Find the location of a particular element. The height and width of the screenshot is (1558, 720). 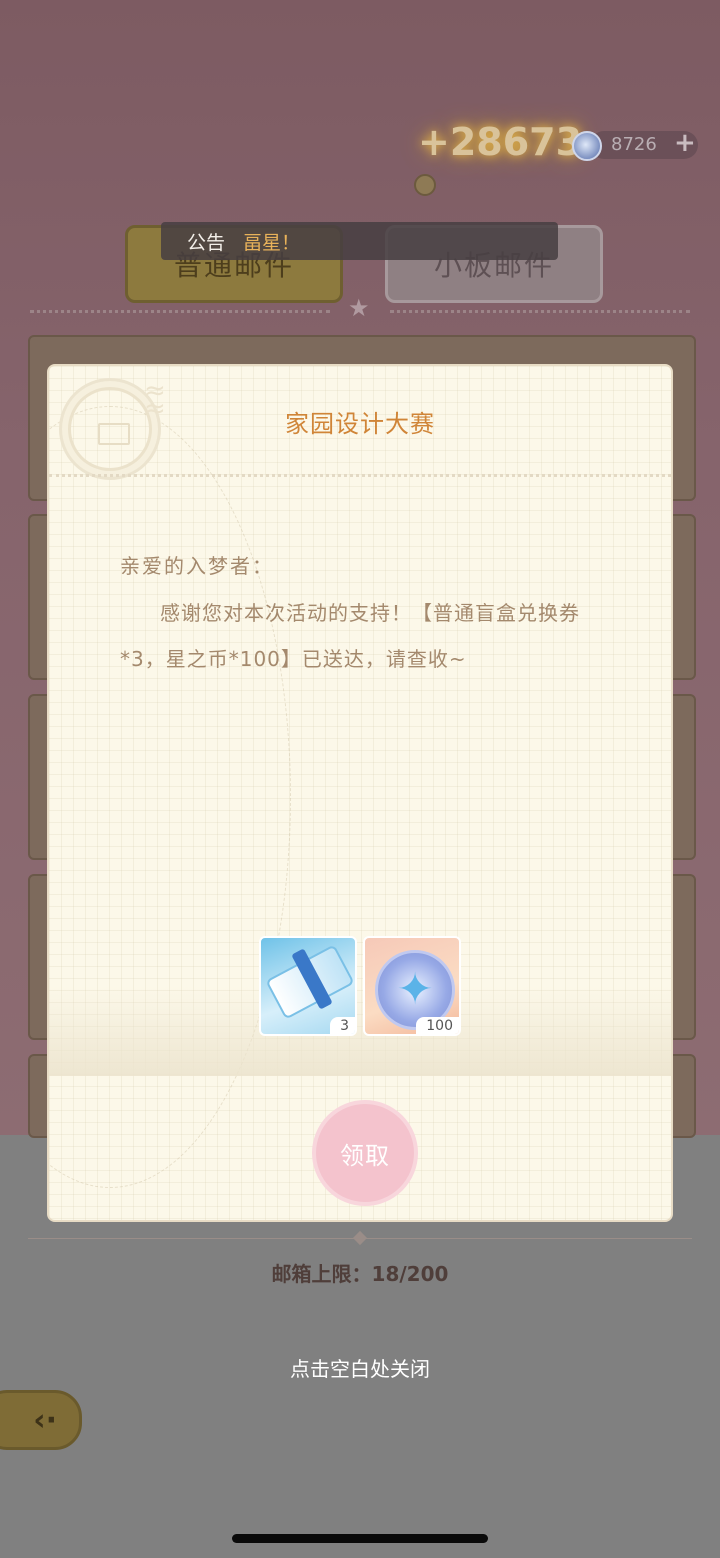

close-hint: 点击空白处关闭 is located at coordinates (360, 1369).